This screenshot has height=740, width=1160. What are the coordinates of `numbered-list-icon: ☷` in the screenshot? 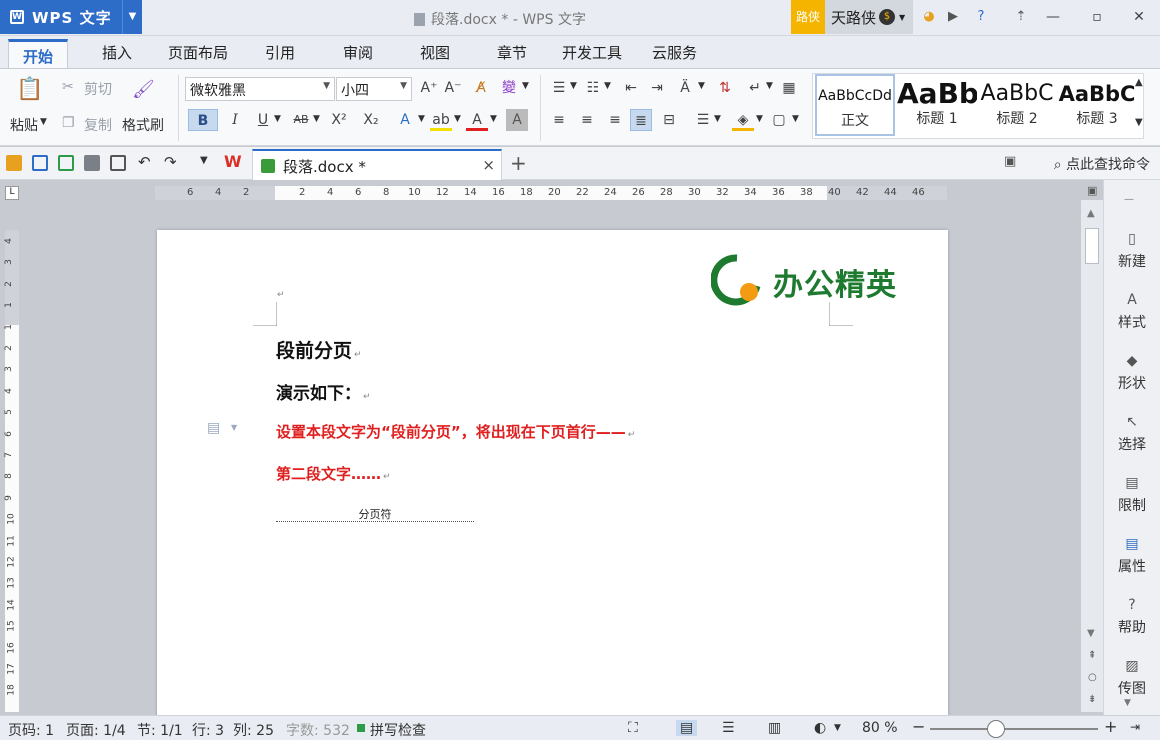 It's located at (593, 88).